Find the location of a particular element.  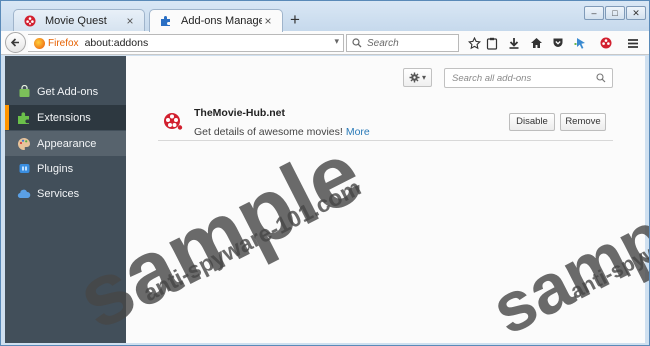

tab-title: Add-ons Manager is located at coordinates (221, 21).